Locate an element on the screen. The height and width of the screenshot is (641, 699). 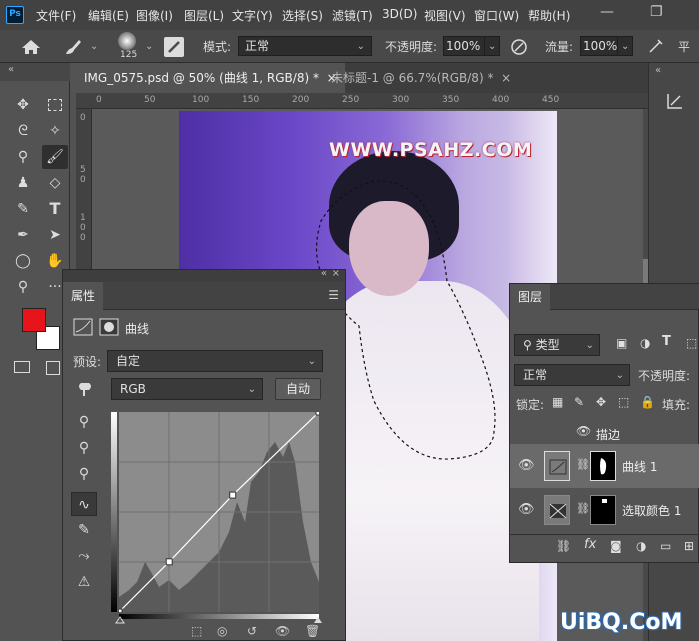
screen-mode-icon is located at coordinates (53, 368).